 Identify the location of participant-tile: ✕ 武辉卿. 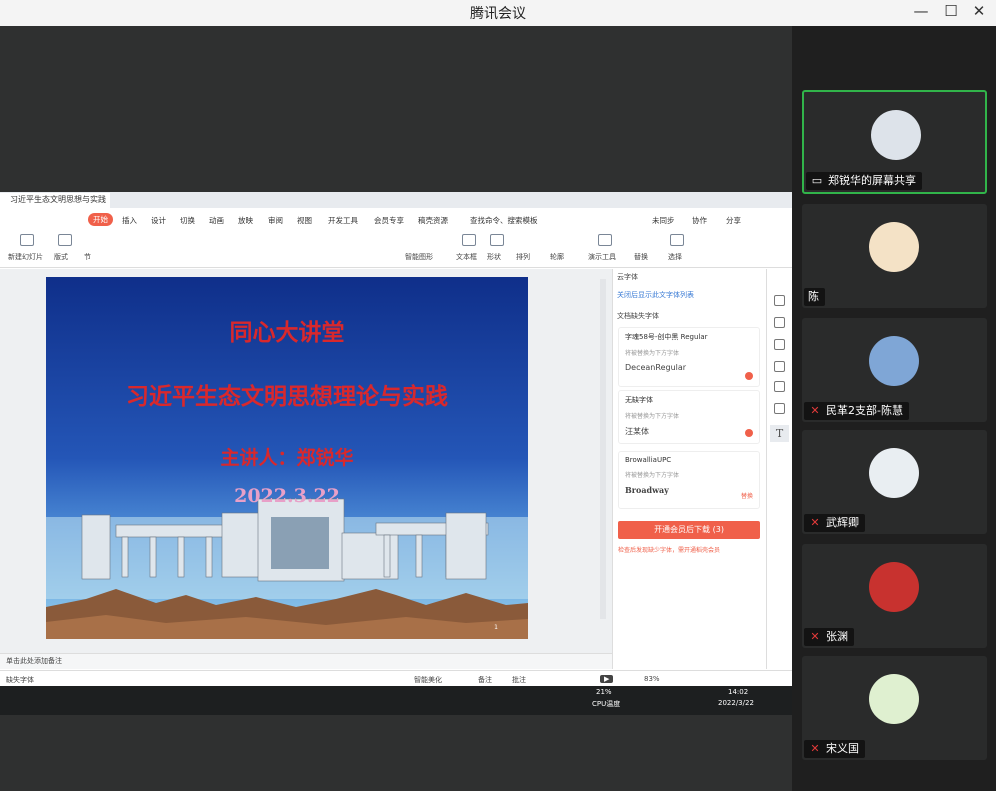
(894, 482).